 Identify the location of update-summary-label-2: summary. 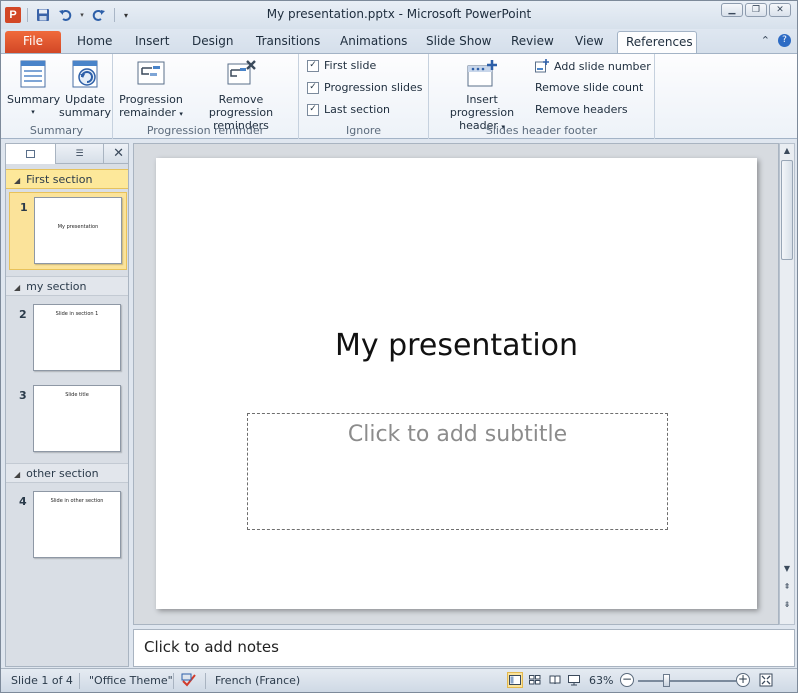
(85, 112).